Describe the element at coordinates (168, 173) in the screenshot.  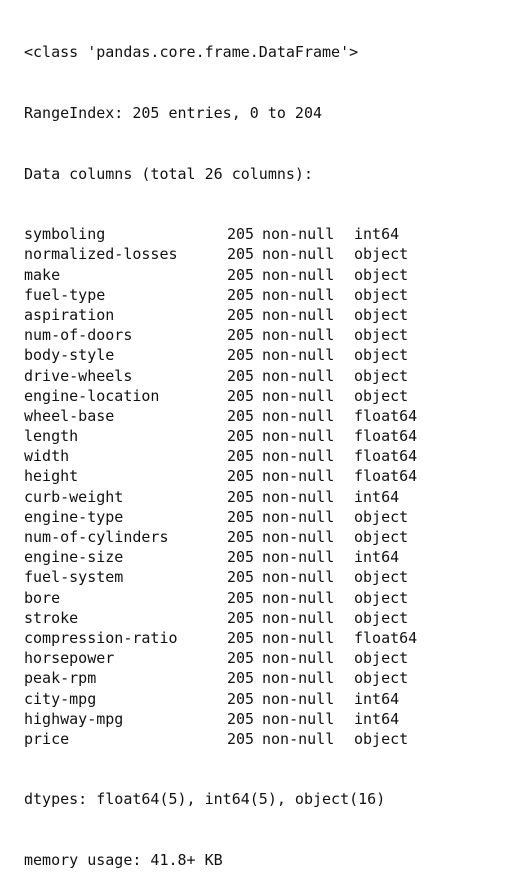
I see `data-columns-line: Data columns (total 26 columns):` at that location.